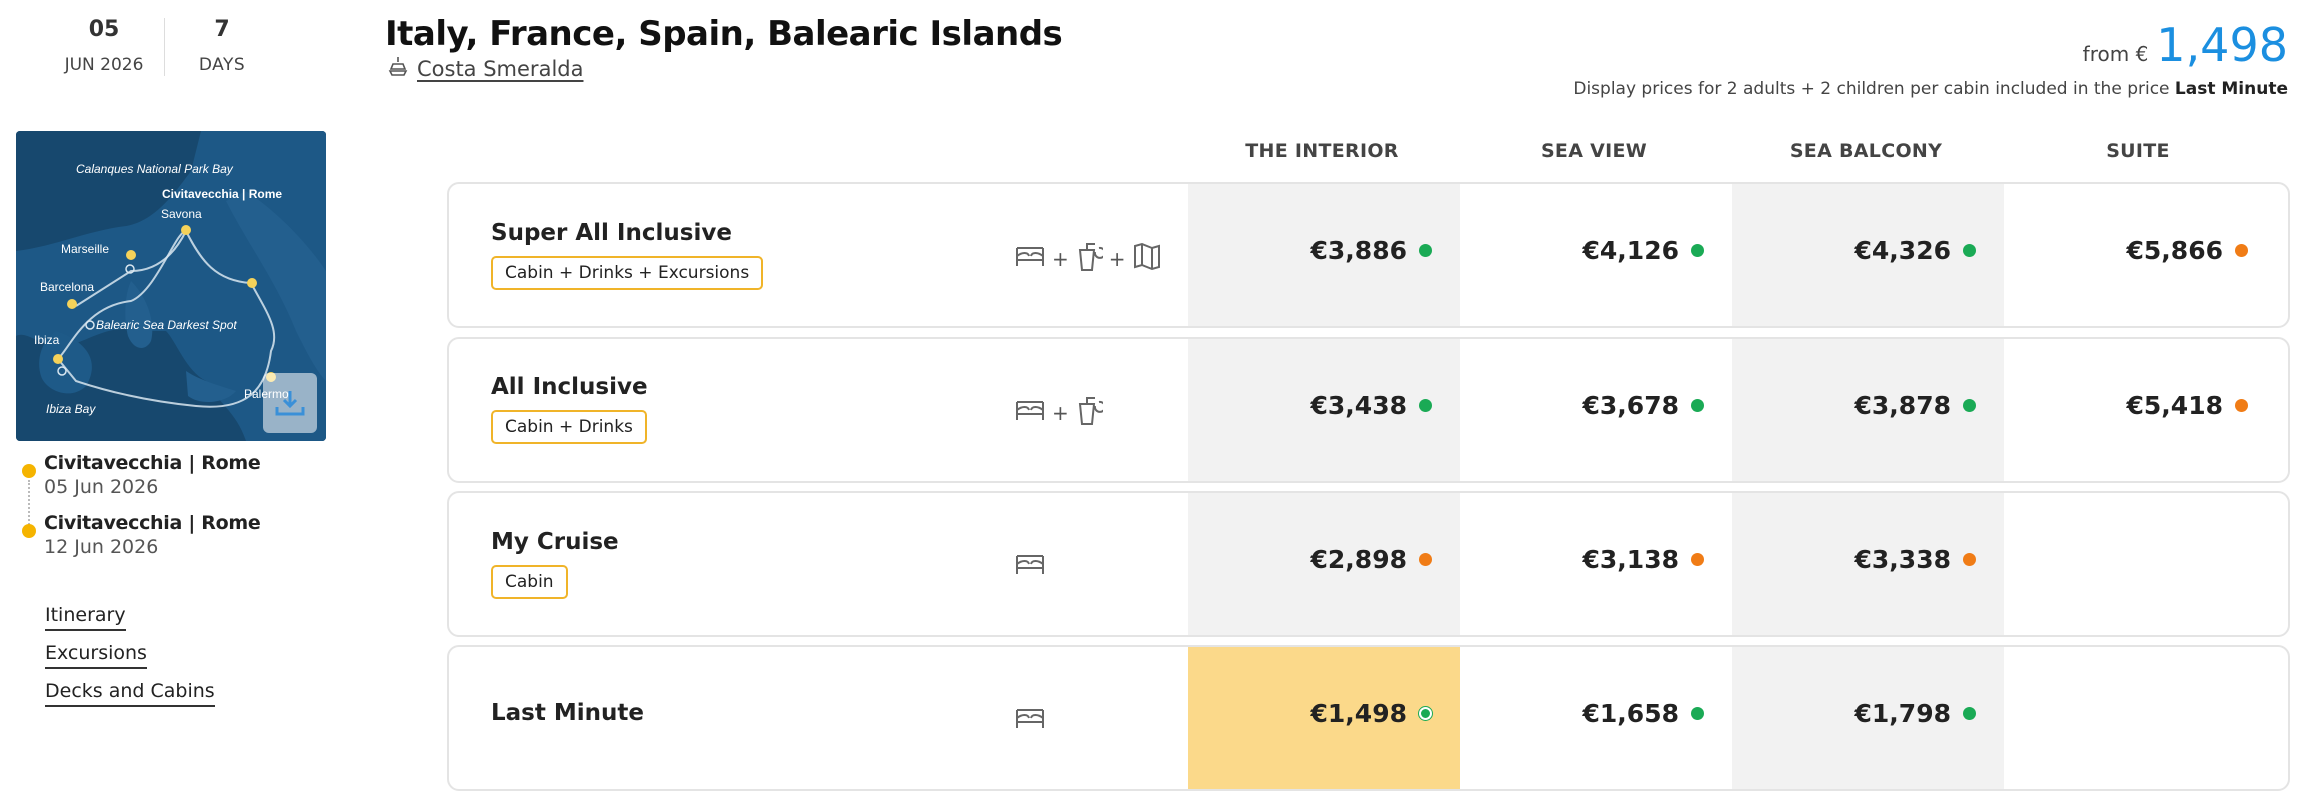  Describe the element at coordinates (1147, 258) in the screenshot. I see `map-icon` at that location.